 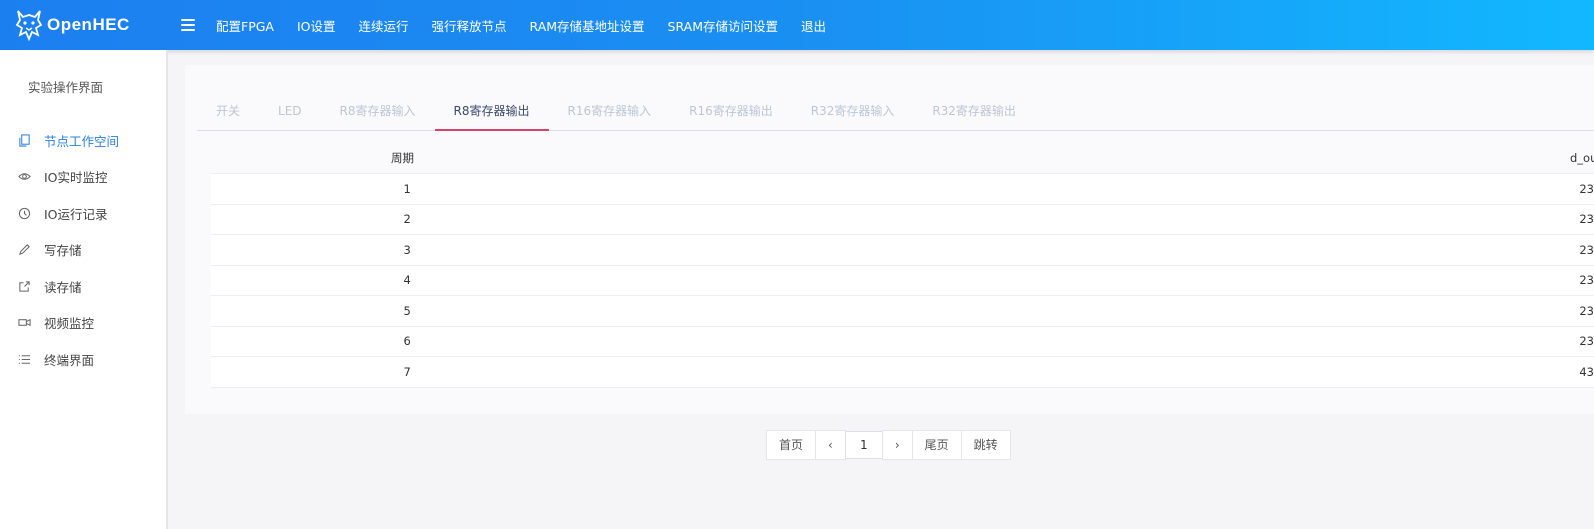 I want to click on sidebar-item-io-log: IO运行记录, so click(x=83, y=213).